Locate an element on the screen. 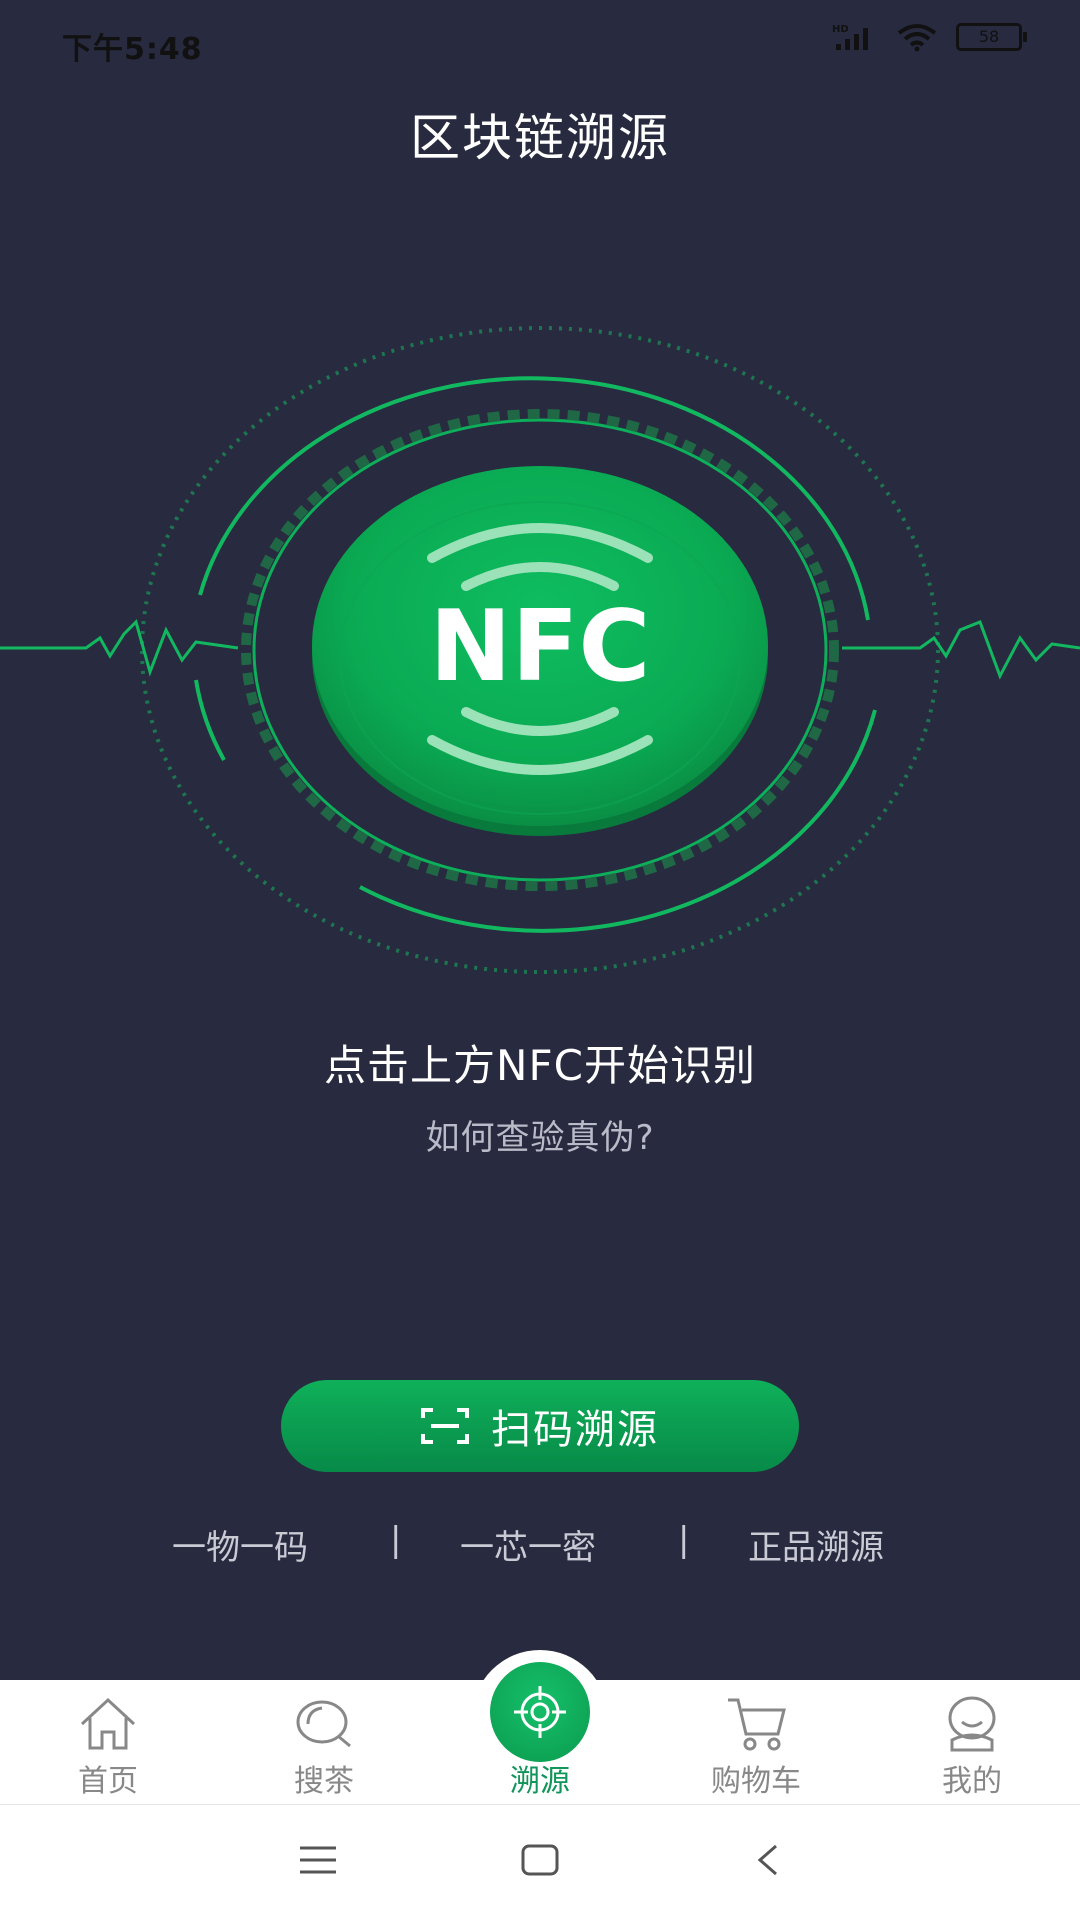  nfc-start-button is located at coordinates (540, 650).